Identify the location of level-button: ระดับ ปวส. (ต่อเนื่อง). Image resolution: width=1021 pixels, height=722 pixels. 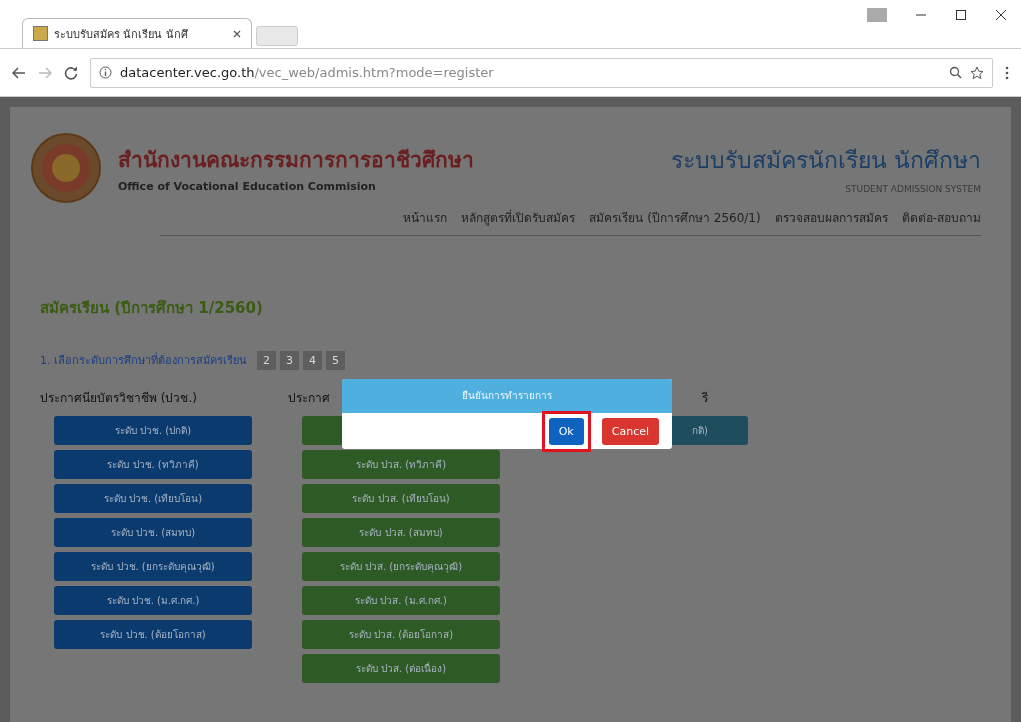
(401, 668).